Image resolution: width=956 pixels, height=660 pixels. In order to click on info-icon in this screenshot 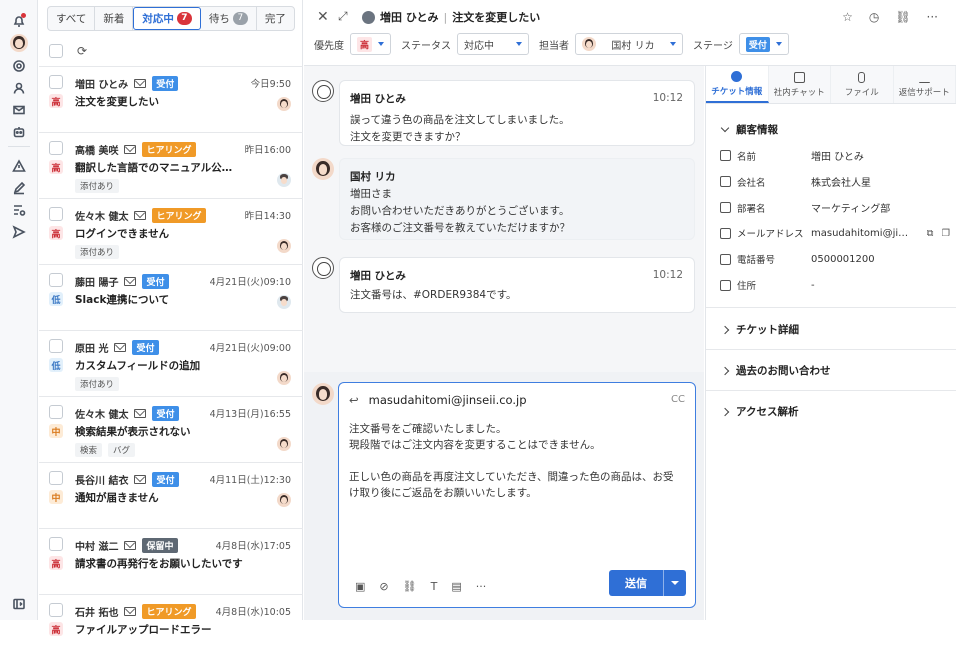, I will do `click(736, 76)`.